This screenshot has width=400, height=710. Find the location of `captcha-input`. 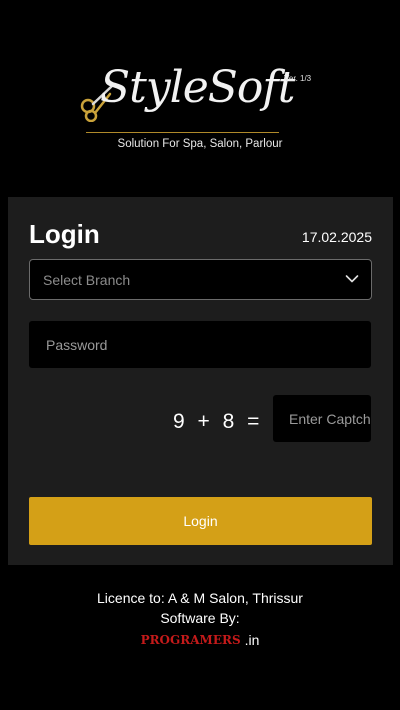

captcha-input is located at coordinates (322, 418).